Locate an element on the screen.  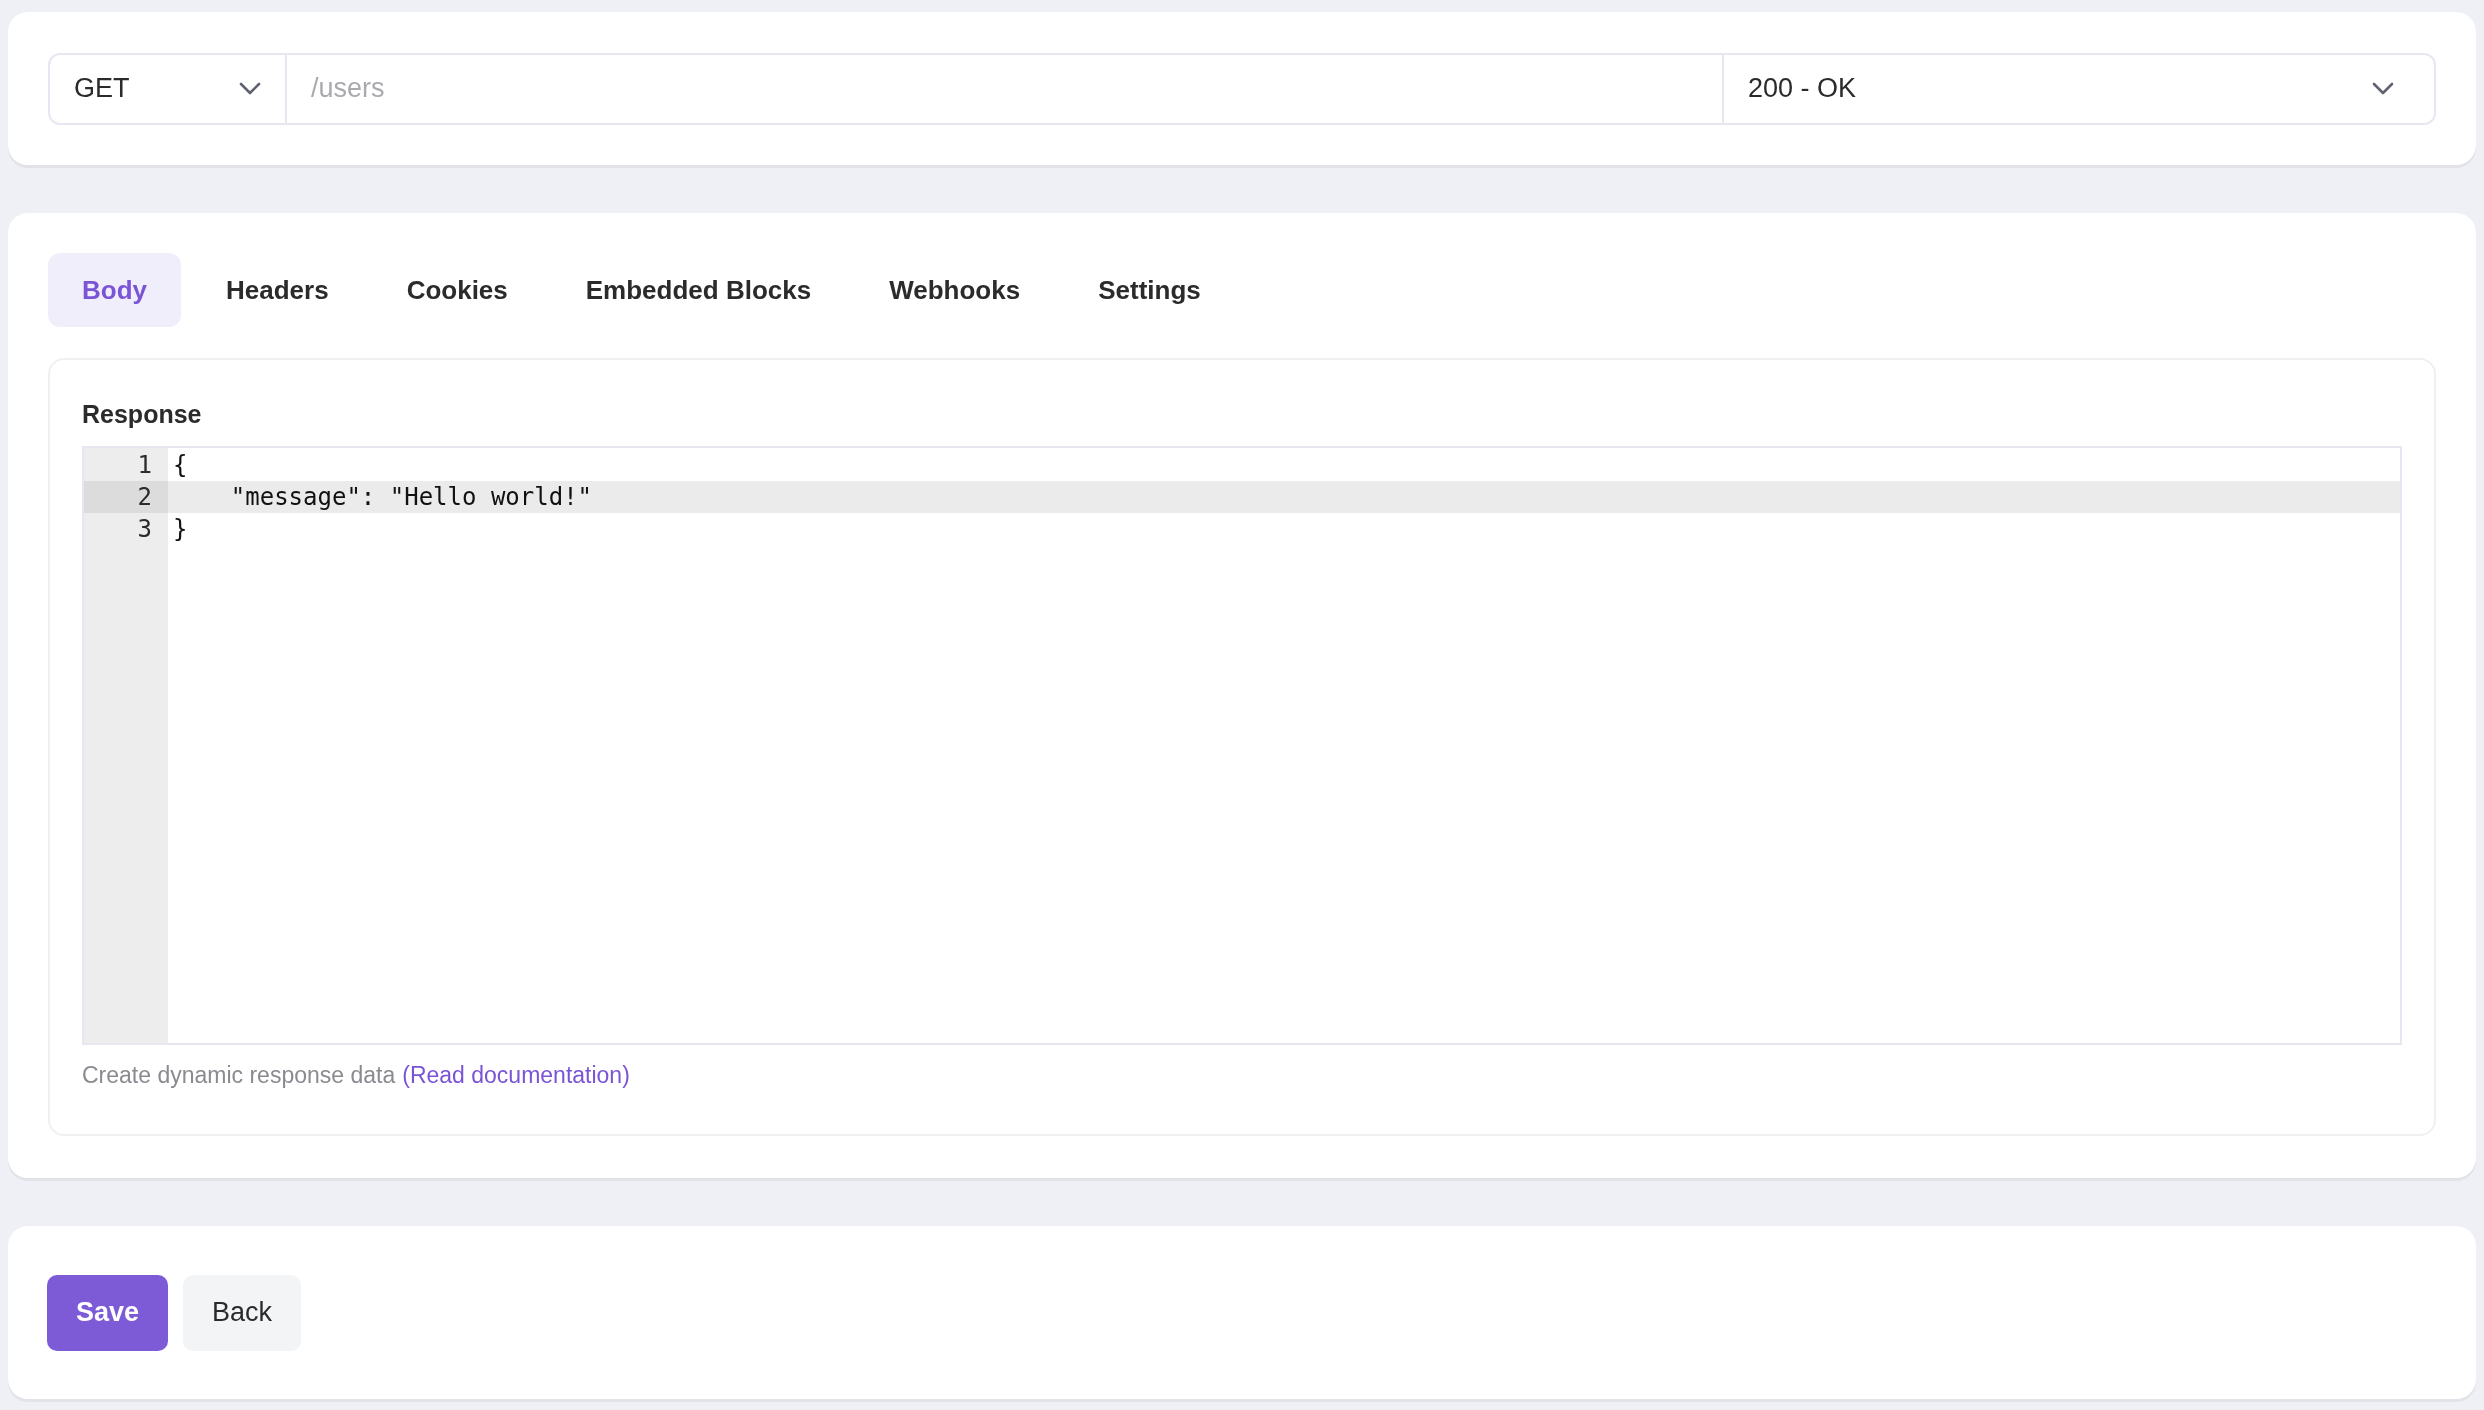
tab: Headers is located at coordinates (277, 290).